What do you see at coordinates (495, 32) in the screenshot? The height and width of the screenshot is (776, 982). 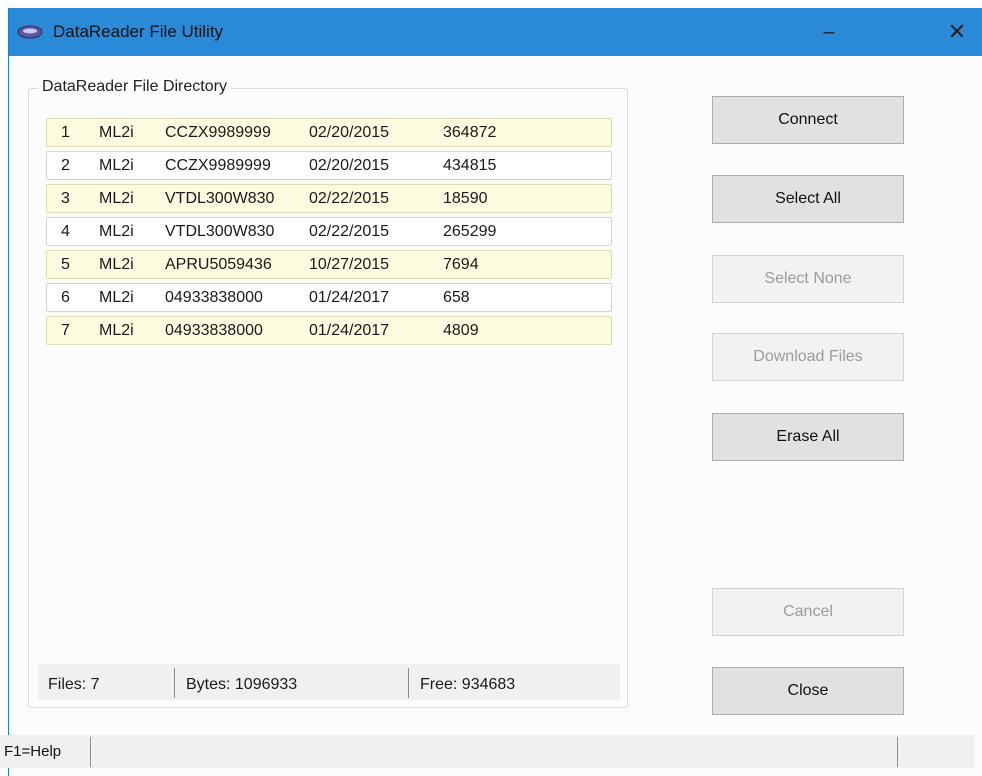 I see `title-bar: DataReader File Utility – ✕` at bounding box center [495, 32].